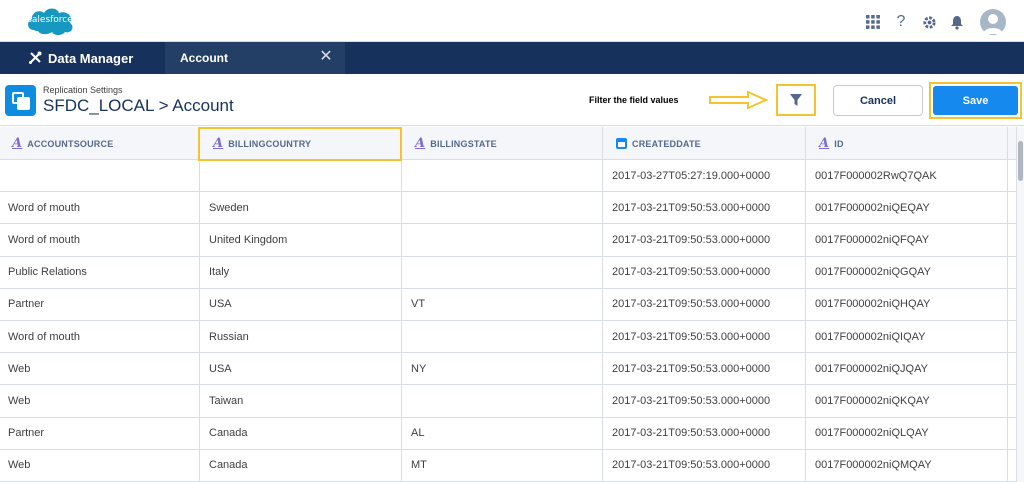  What do you see at coordinates (929, 22) in the screenshot?
I see `gear-icon` at bounding box center [929, 22].